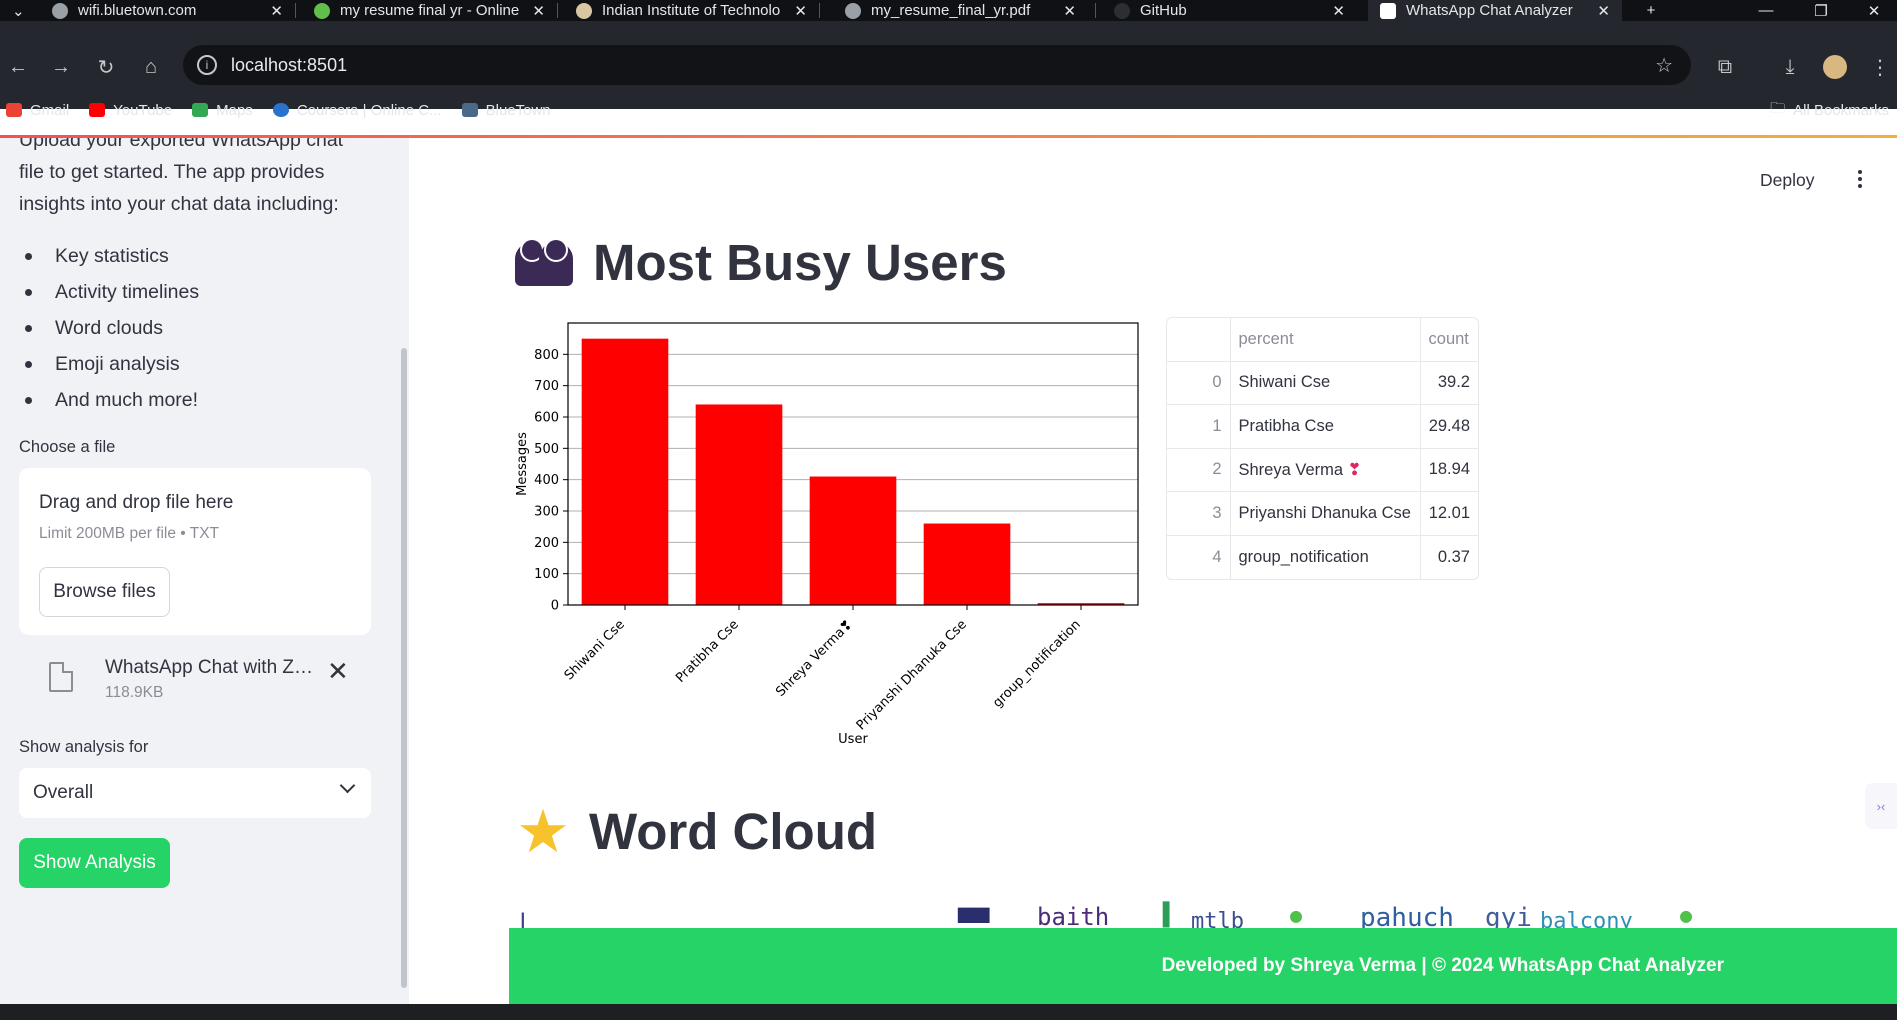 This screenshot has height=1020, width=1897. I want to click on bookmark-maps: Maps, so click(222, 110).